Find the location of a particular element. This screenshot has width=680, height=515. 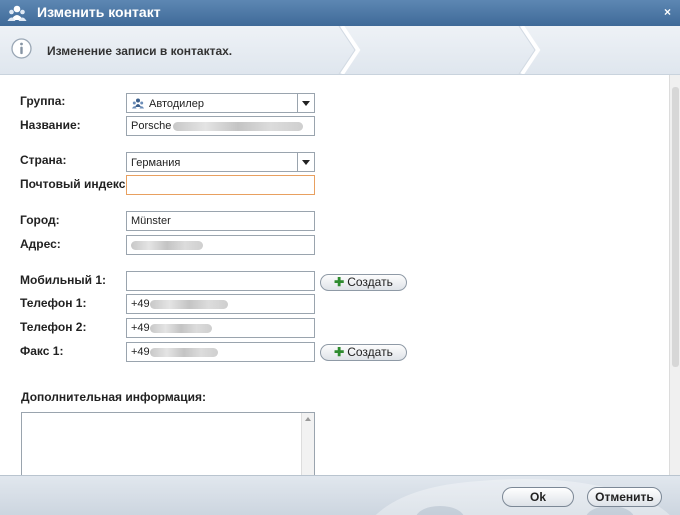

contacts-icon is located at coordinates (17, 13).